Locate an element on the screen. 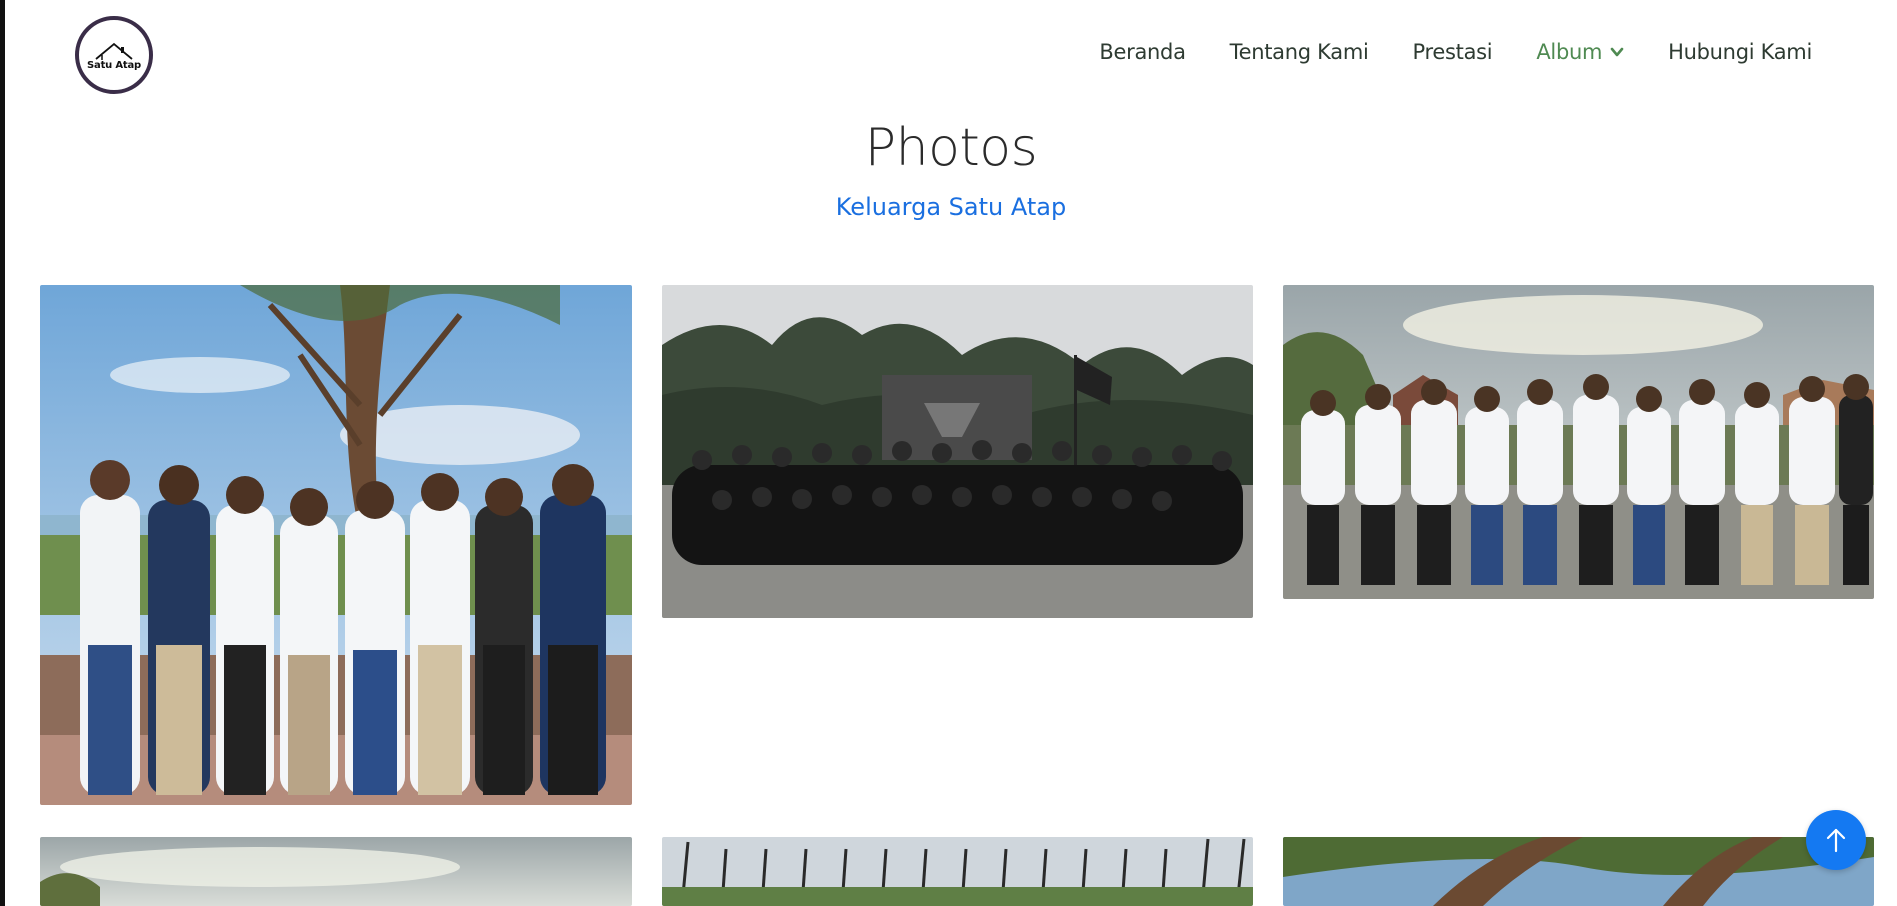 Image resolution: width=1897 pixels, height=906 pixels. back-to-top-button is located at coordinates (1836, 840).